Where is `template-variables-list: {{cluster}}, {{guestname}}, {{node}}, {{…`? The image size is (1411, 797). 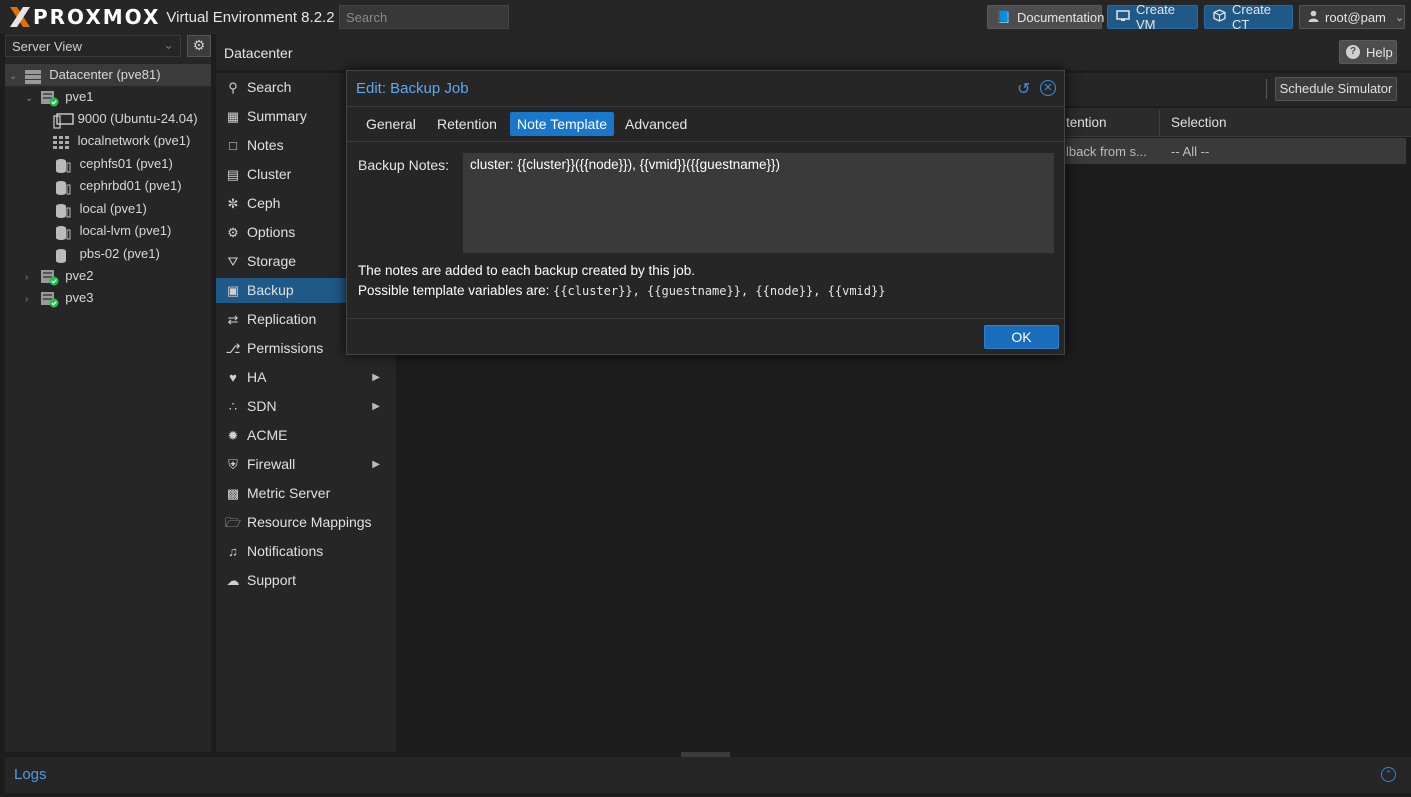 template-variables-list: {{cluster}}, {{guestname}}, {{node}}, {{… is located at coordinates (719, 291).